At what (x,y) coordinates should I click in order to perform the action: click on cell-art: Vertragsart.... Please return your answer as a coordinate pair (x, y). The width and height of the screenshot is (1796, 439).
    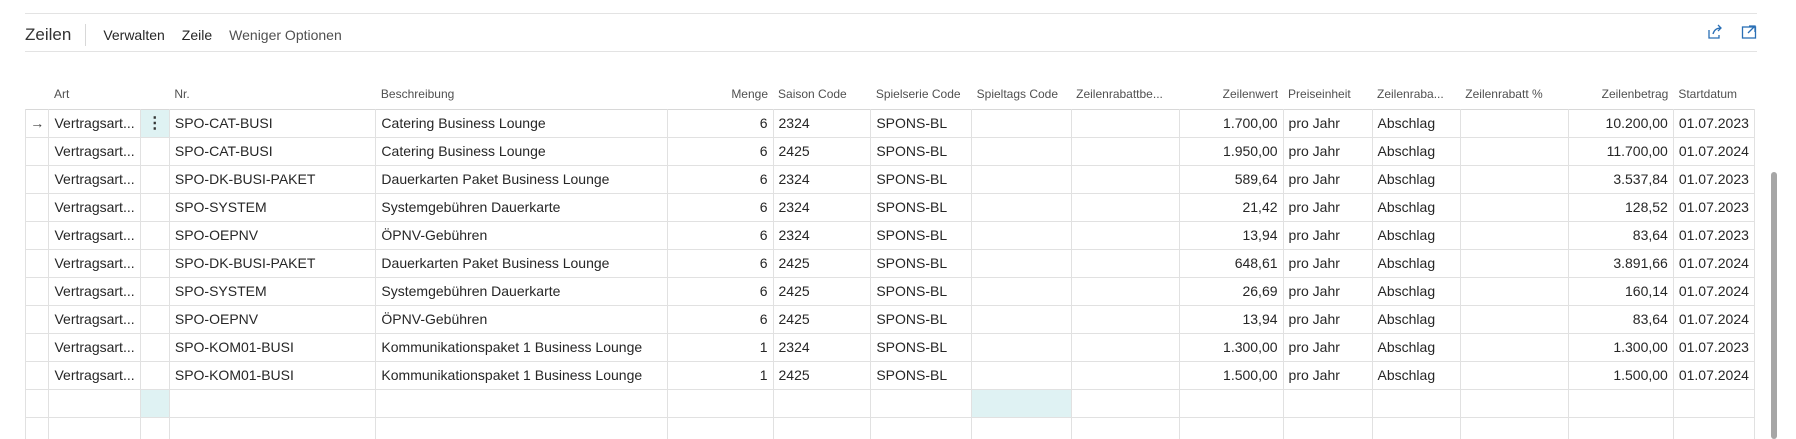
    Looking at the image, I should click on (94, 291).